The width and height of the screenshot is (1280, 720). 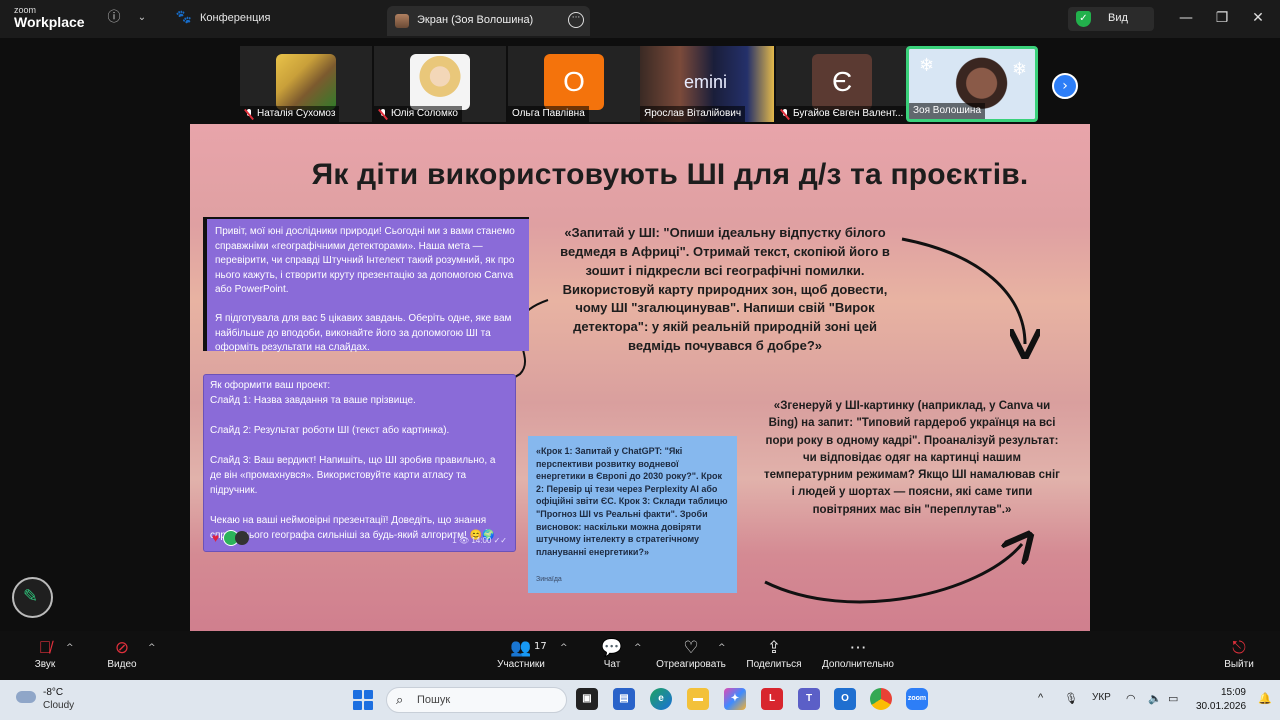 I want to click on participant-name: Ярослав Віталійович, so click(x=693, y=114).